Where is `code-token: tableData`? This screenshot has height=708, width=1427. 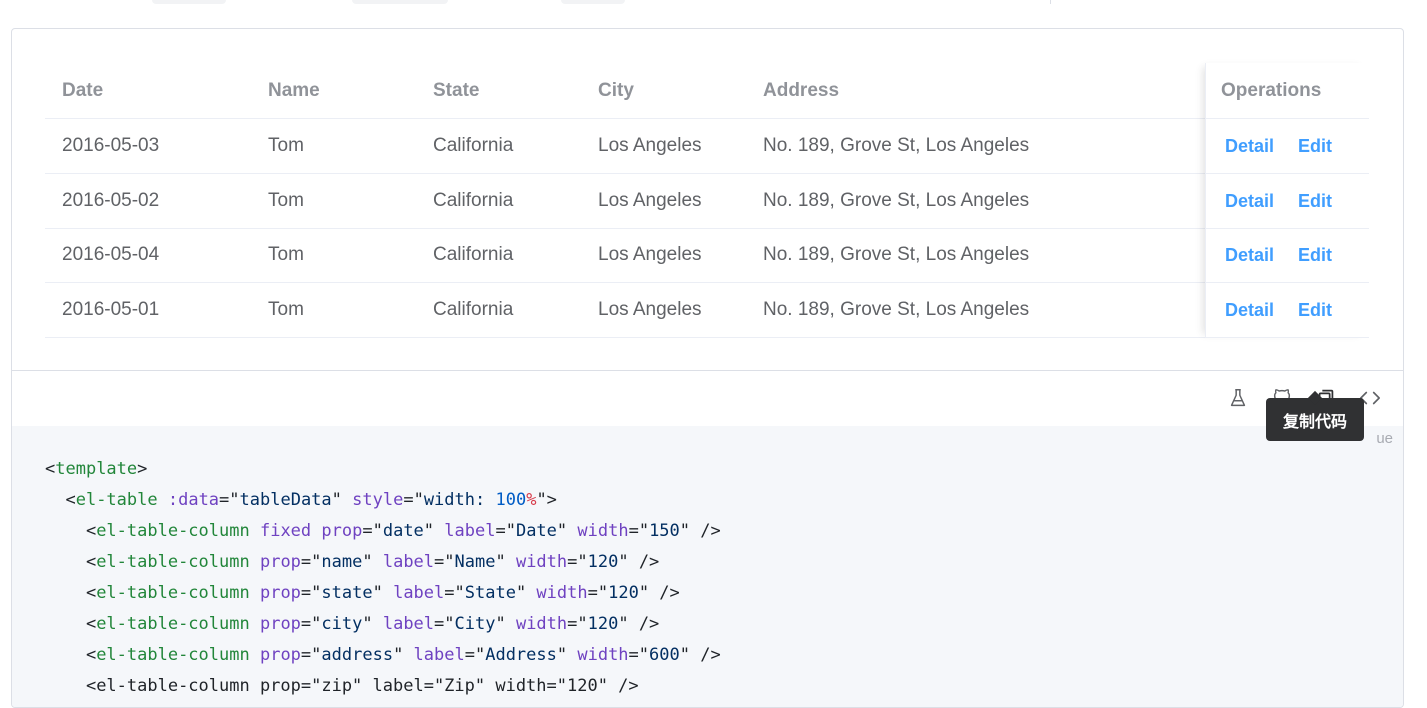 code-token: tableData is located at coordinates (285, 500).